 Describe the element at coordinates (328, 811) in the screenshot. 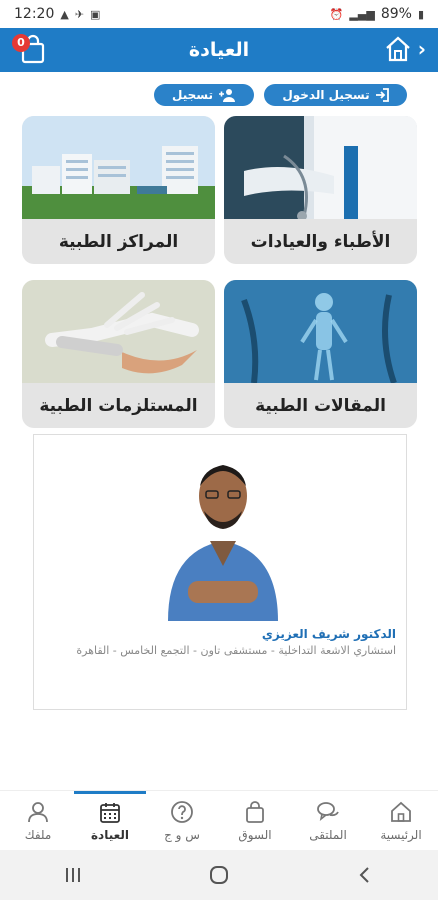

I see `chat-bubbles-icon` at that location.